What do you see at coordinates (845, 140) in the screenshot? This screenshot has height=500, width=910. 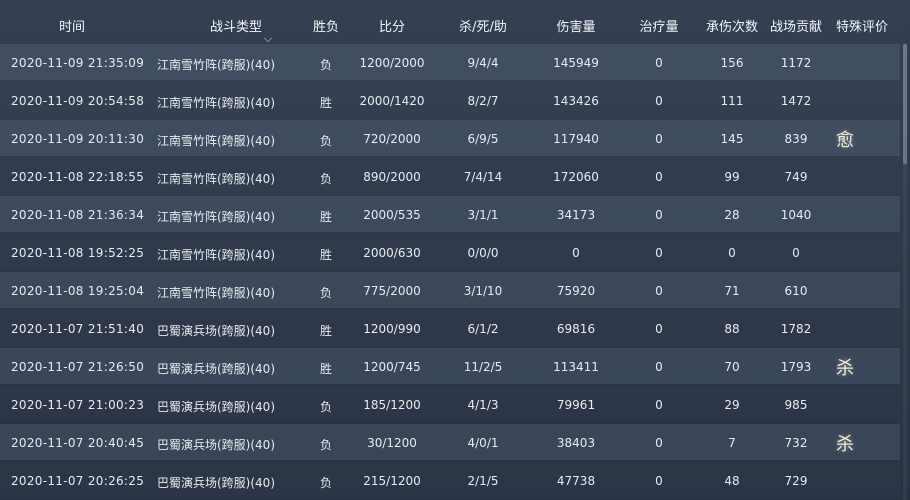 I see `special-badge: 愈` at bounding box center [845, 140].